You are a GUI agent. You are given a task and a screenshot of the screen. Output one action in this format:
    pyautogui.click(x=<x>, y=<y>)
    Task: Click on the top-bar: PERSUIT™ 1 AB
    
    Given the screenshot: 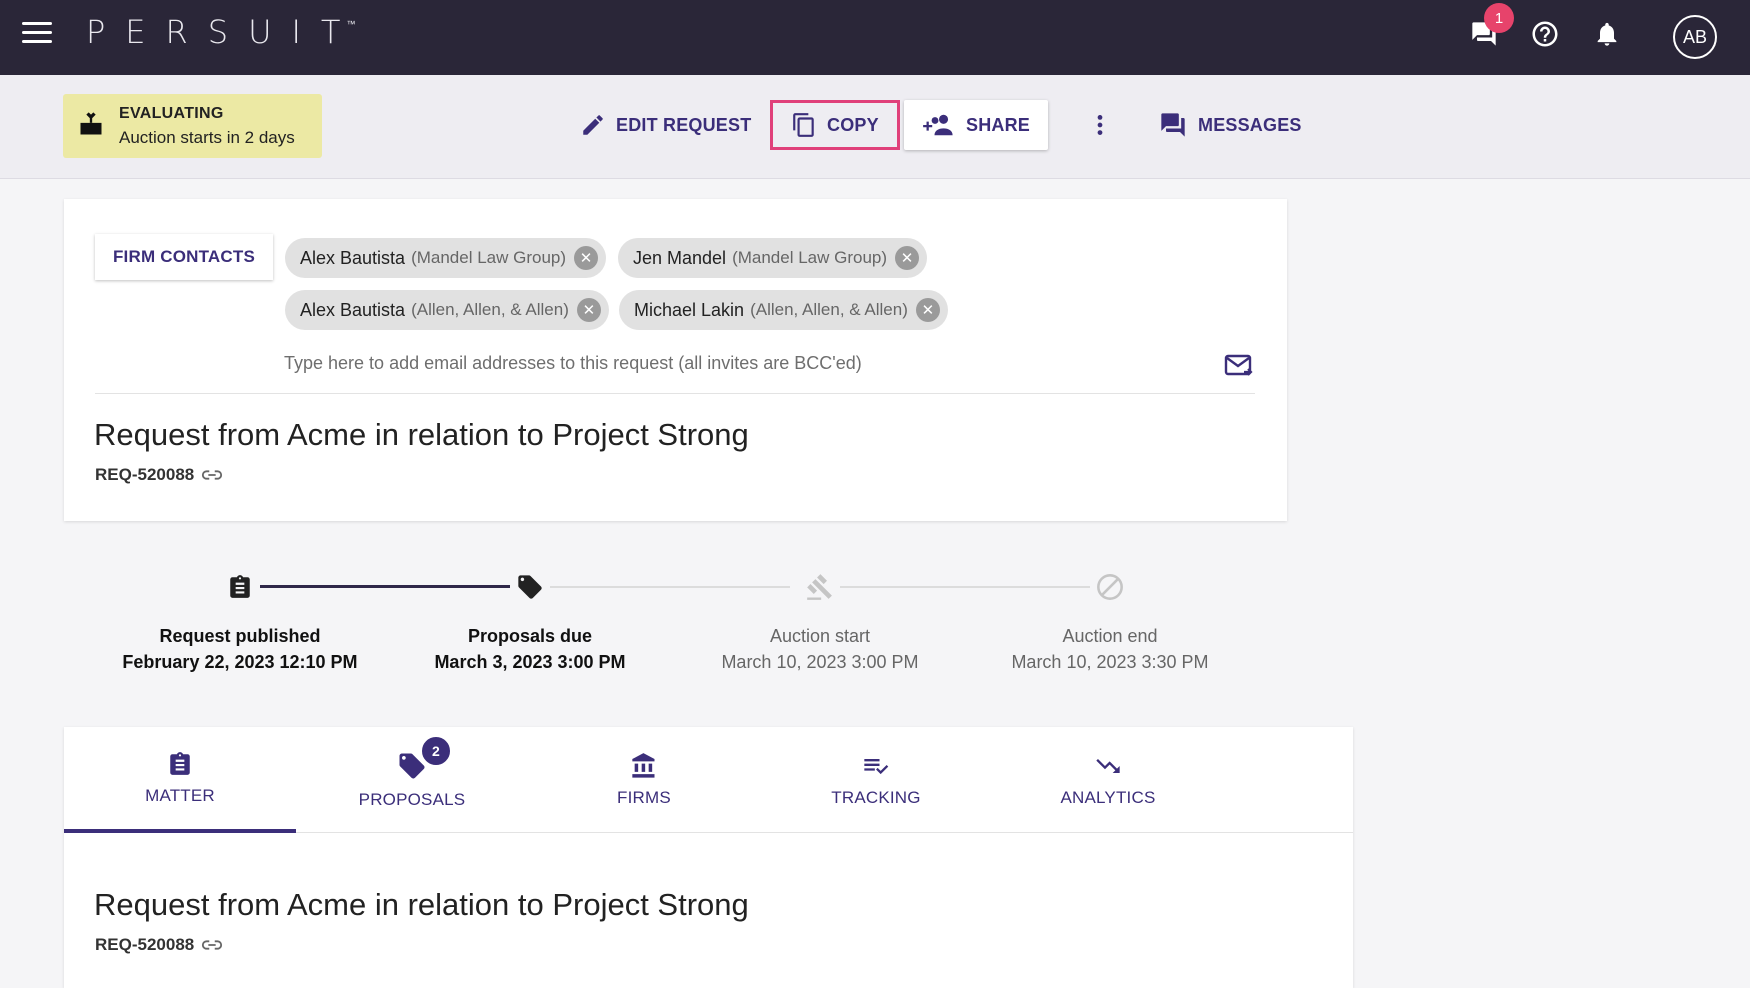 What is the action you would take?
    pyautogui.click(x=875, y=37)
    